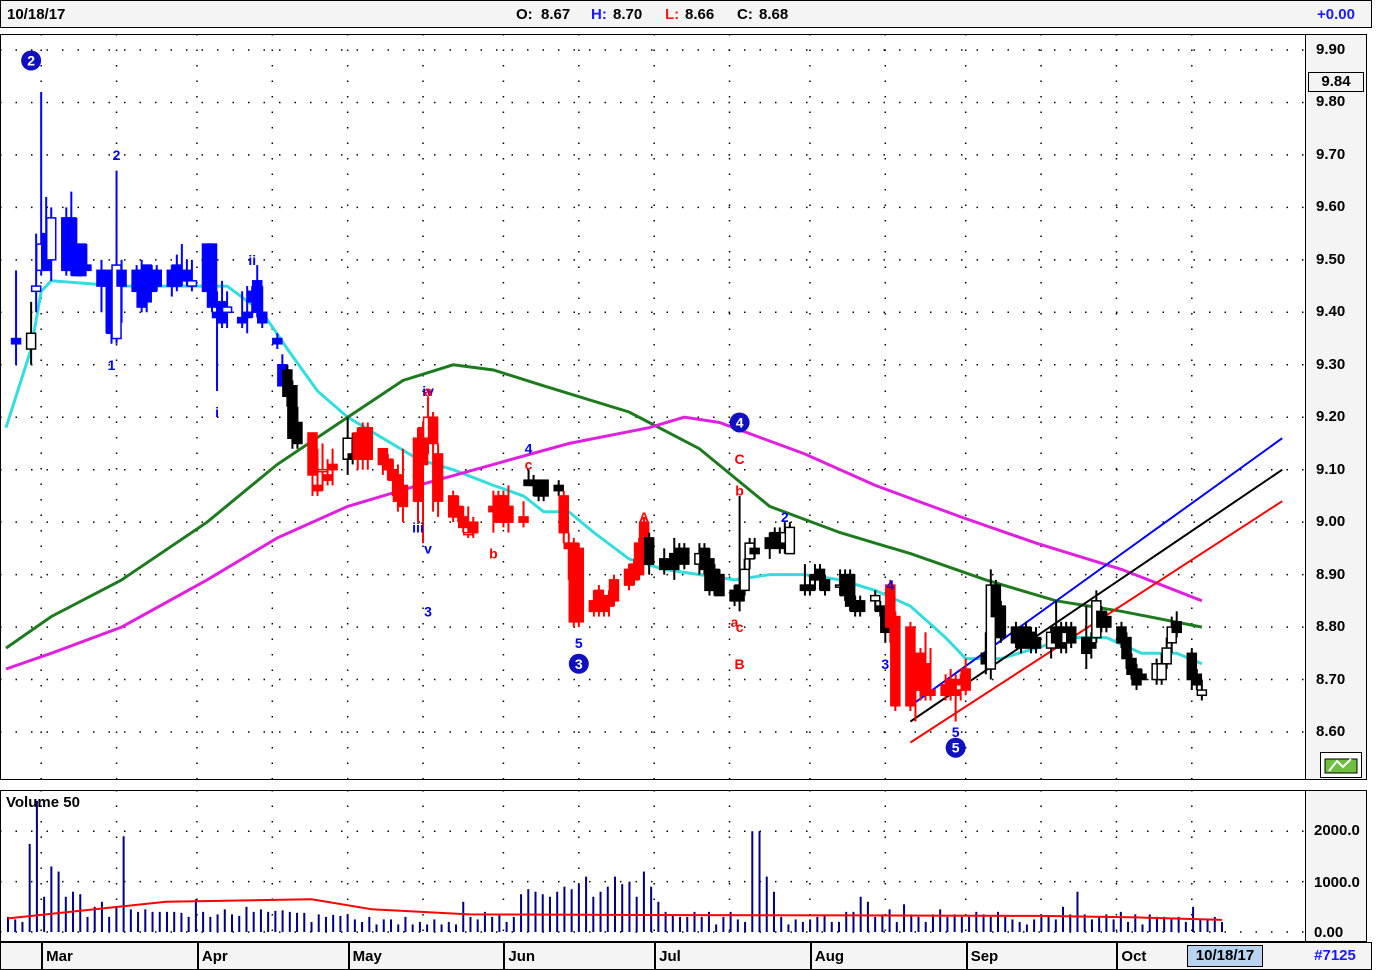 The width and height of the screenshot is (1400, 970). What do you see at coordinates (1341, 765) in the screenshot?
I see `toolbox-icon` at bounding box center [1341, 765].